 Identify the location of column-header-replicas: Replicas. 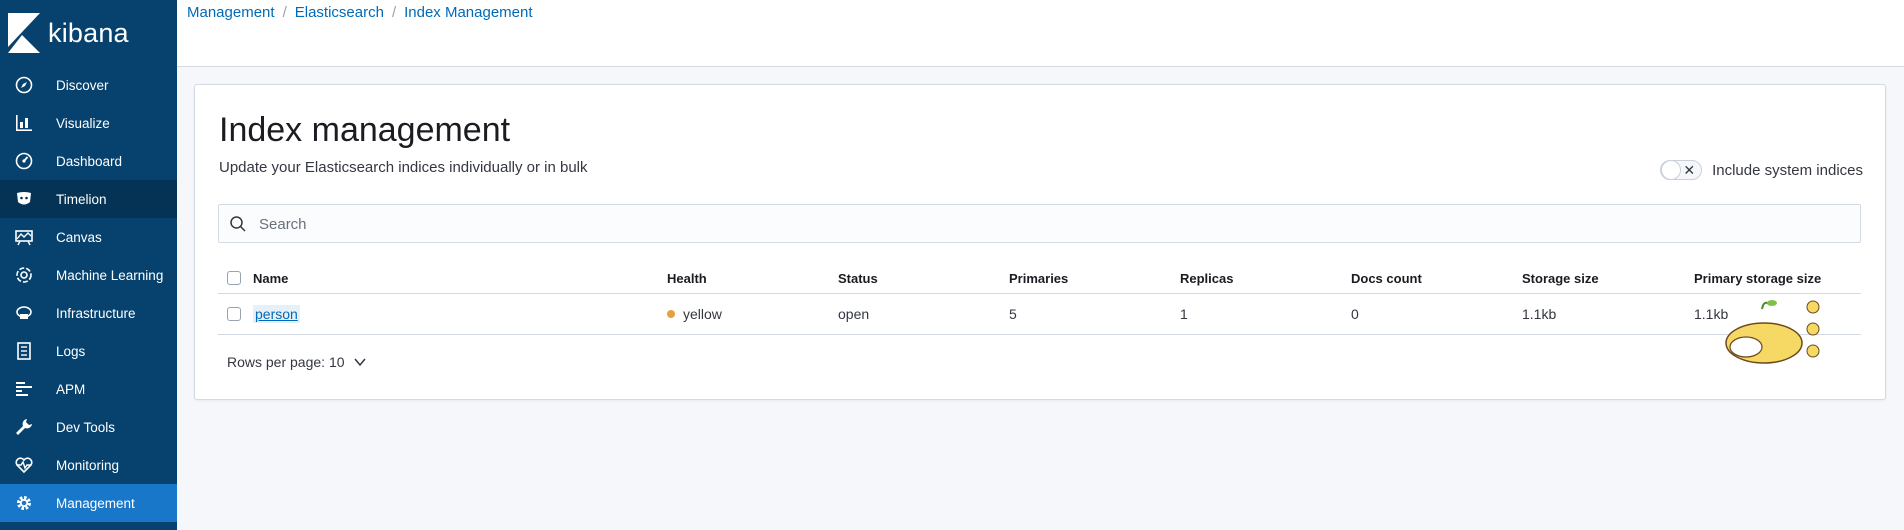
(1206, 278).